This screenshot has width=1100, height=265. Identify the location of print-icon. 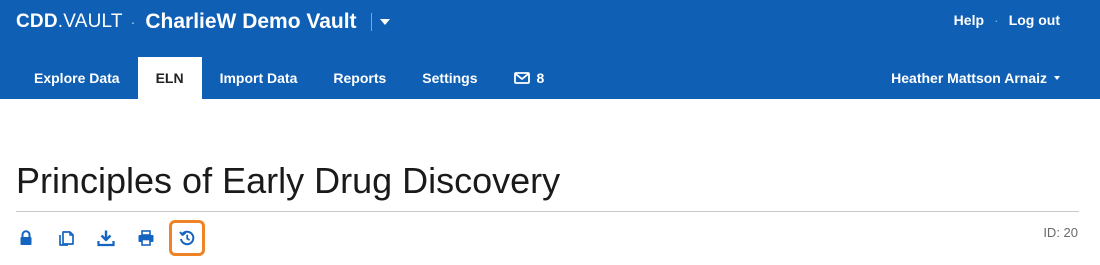
(146, 238).